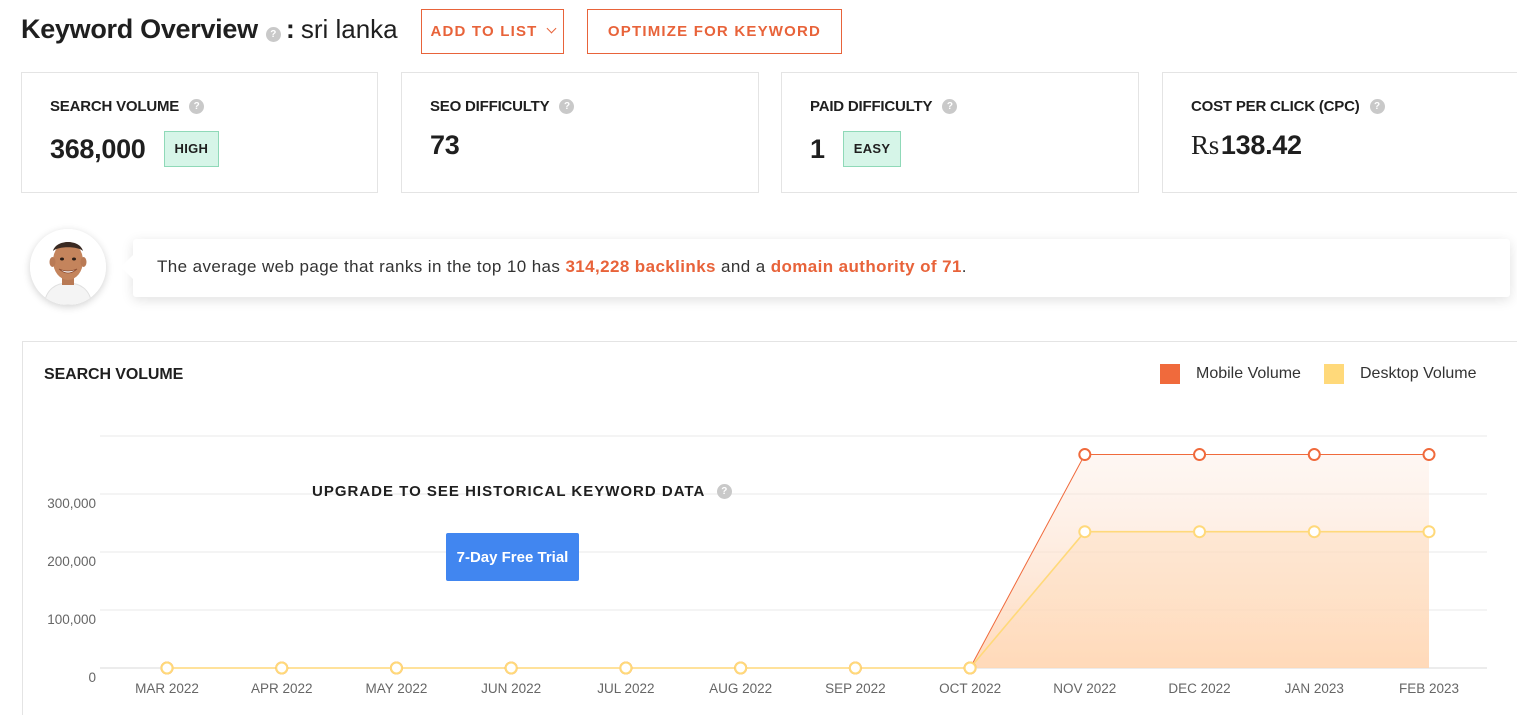 Image resolution: width=1517 pixels, height=715 pixels. What do you see at coordinates (1199, 688) in the screenshot?
I see `x-tick-label: DEC 2022` at bounding box center [1199, 688].